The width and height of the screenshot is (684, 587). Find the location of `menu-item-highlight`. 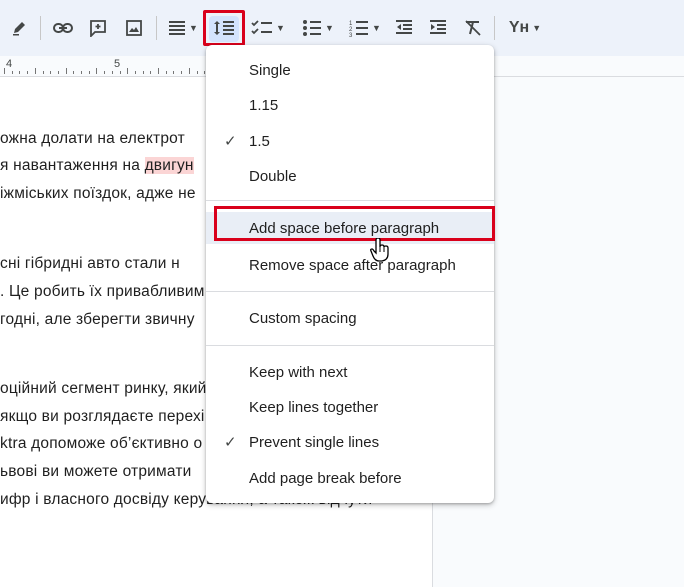

menu-item-highlight is located at coordinates (354, 223).